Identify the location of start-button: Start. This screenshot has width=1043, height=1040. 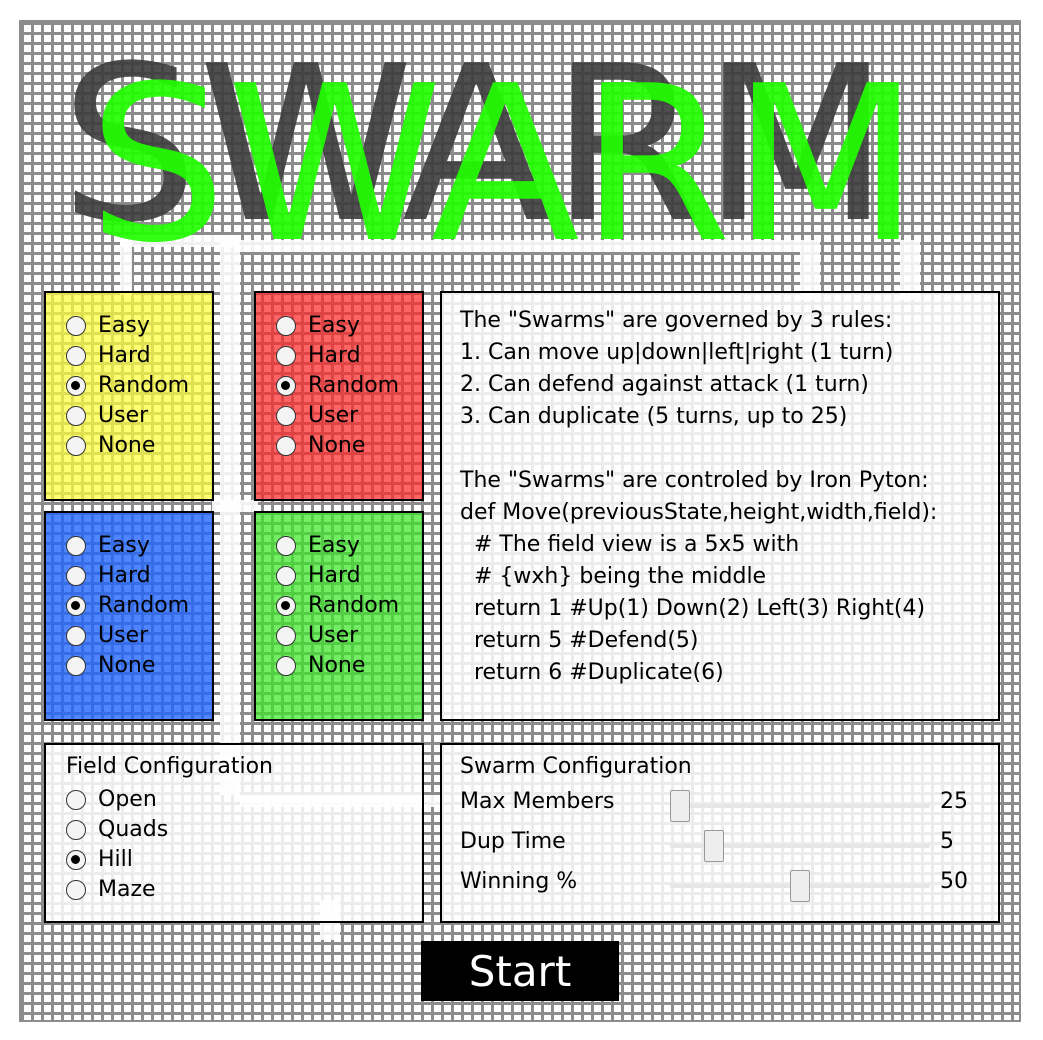
(520, 971).